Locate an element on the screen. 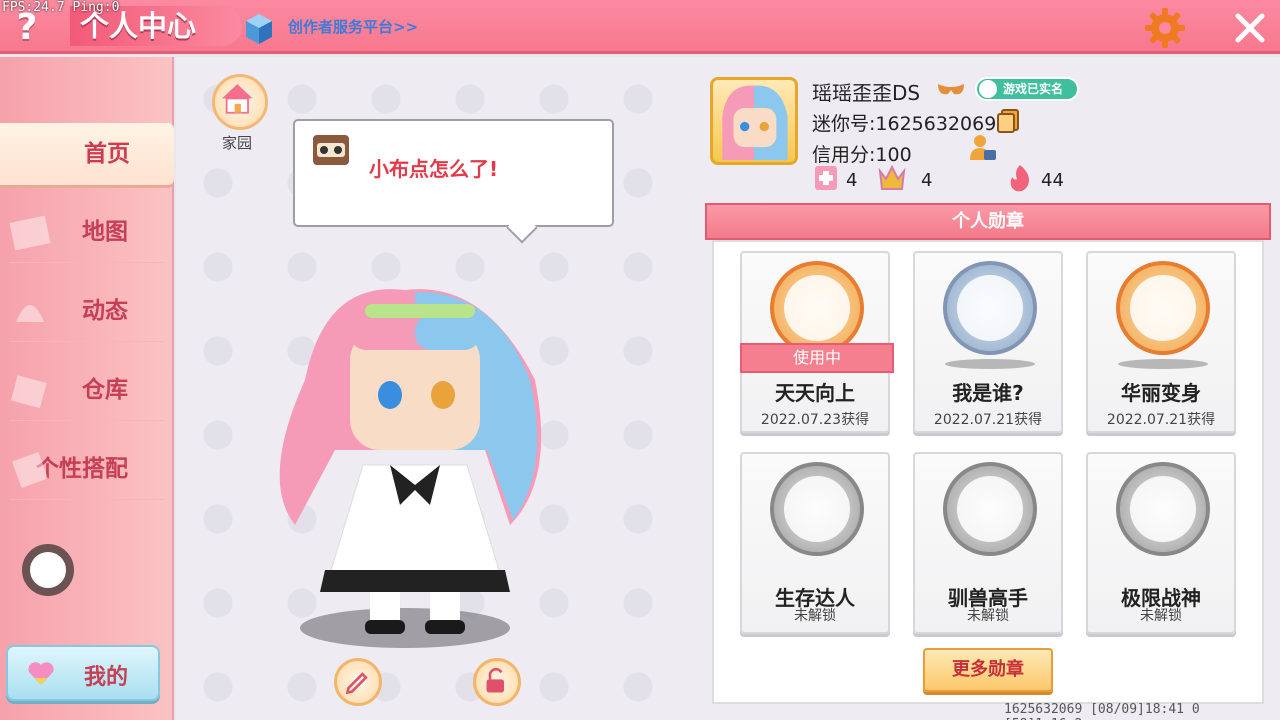 The height and width of the screenshot is (720, 1280). user-check-icon is located at coordinates (988, 89).